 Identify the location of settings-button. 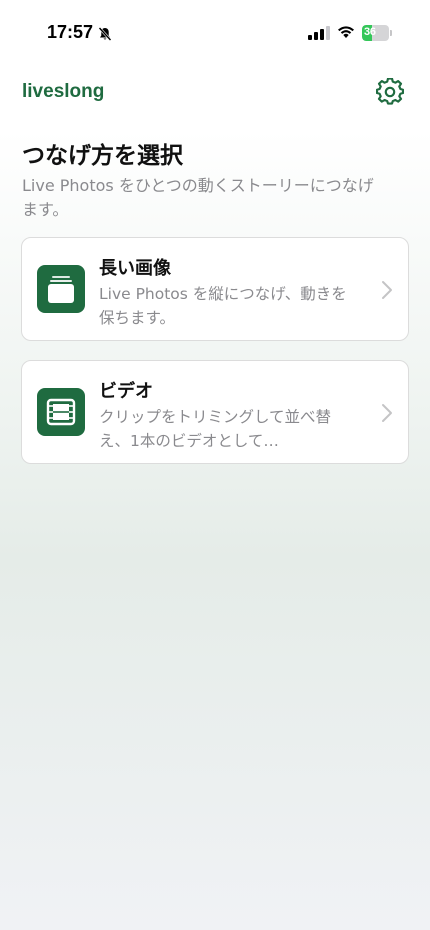
(390, 91).